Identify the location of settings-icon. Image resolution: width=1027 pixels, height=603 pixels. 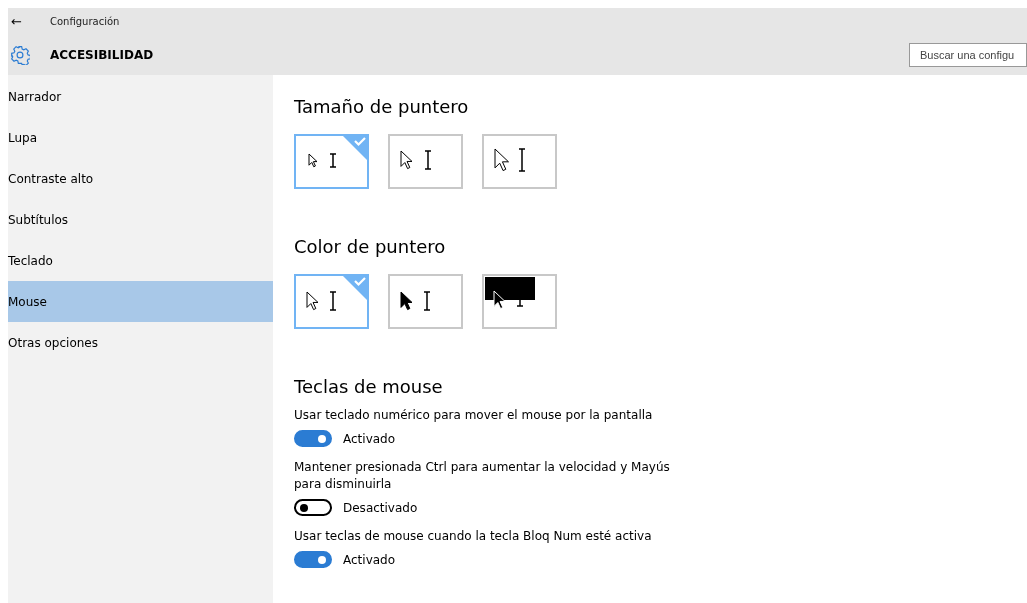
(20, 54).